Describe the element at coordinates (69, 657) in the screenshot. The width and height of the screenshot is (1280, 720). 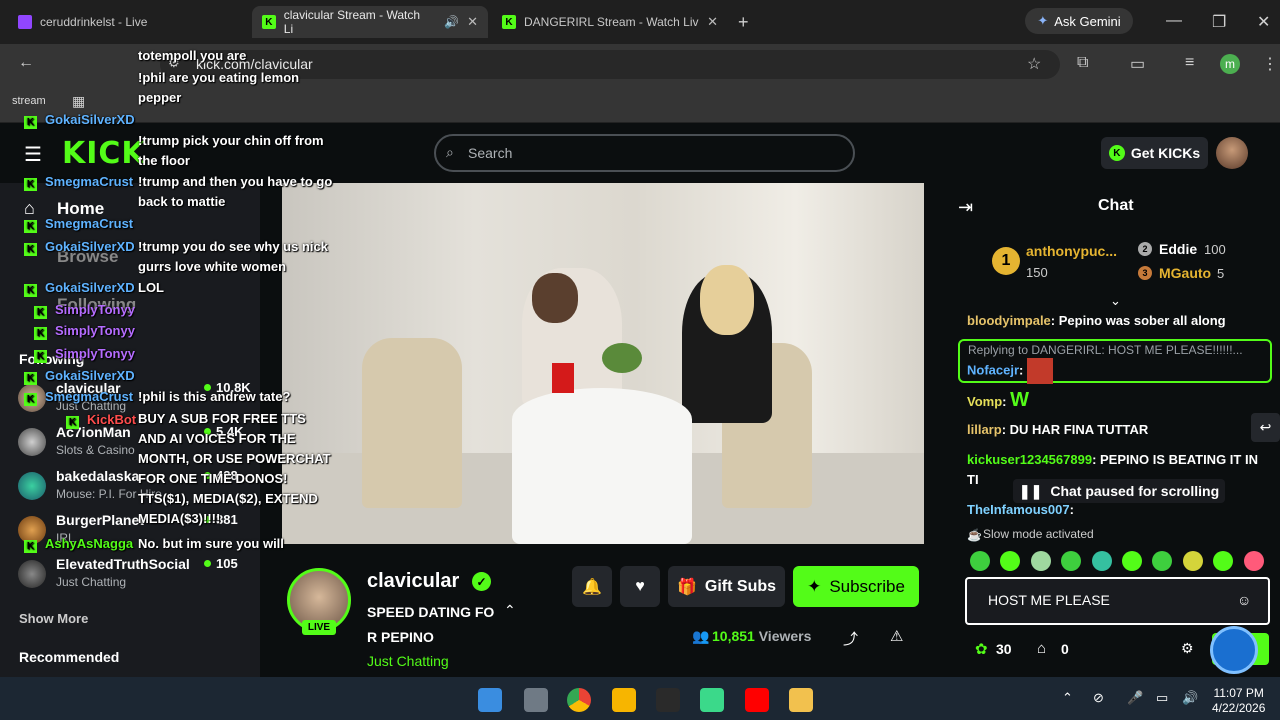
I see `recommended-heading: Recommended` at that location.